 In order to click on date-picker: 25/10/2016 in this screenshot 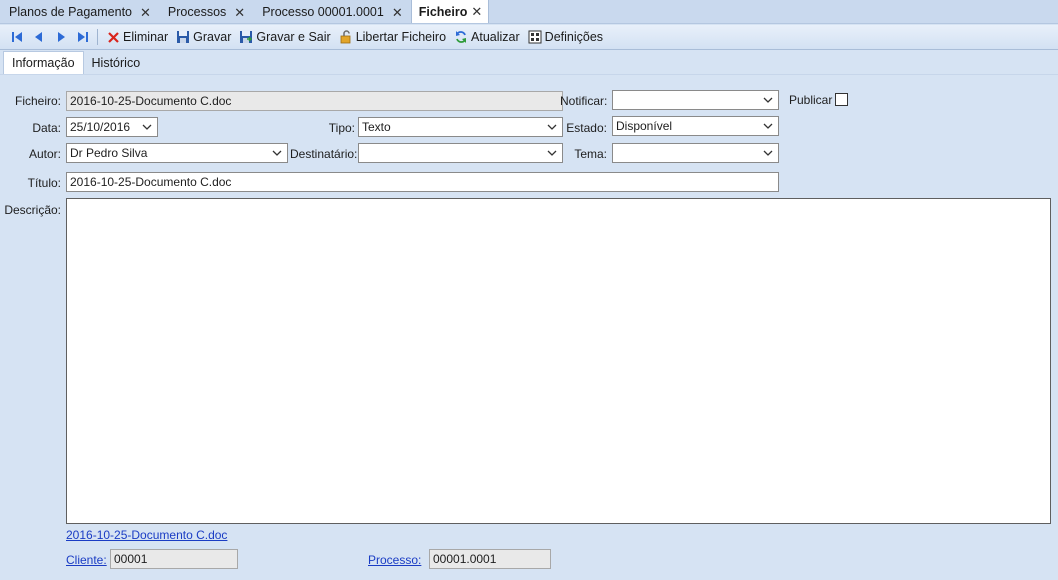, I will do `click(112, 127)`.